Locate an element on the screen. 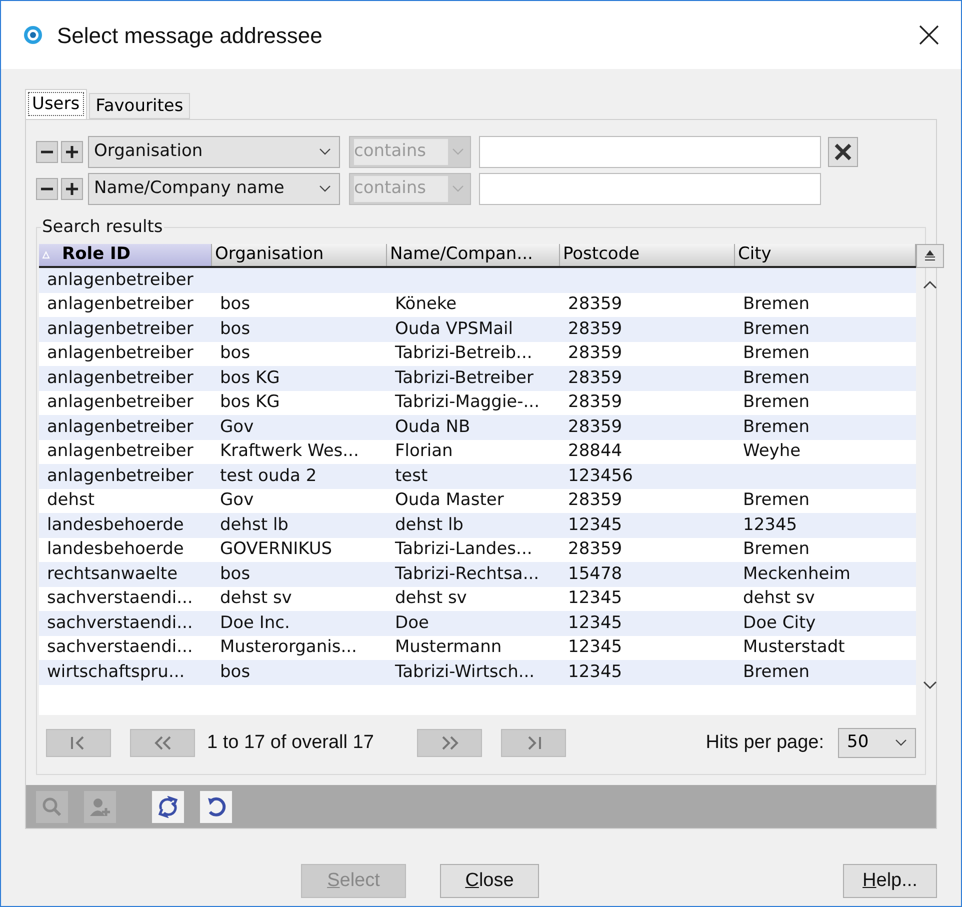  table-cell-text: Ouda NB is located at coordinates (433, 427).